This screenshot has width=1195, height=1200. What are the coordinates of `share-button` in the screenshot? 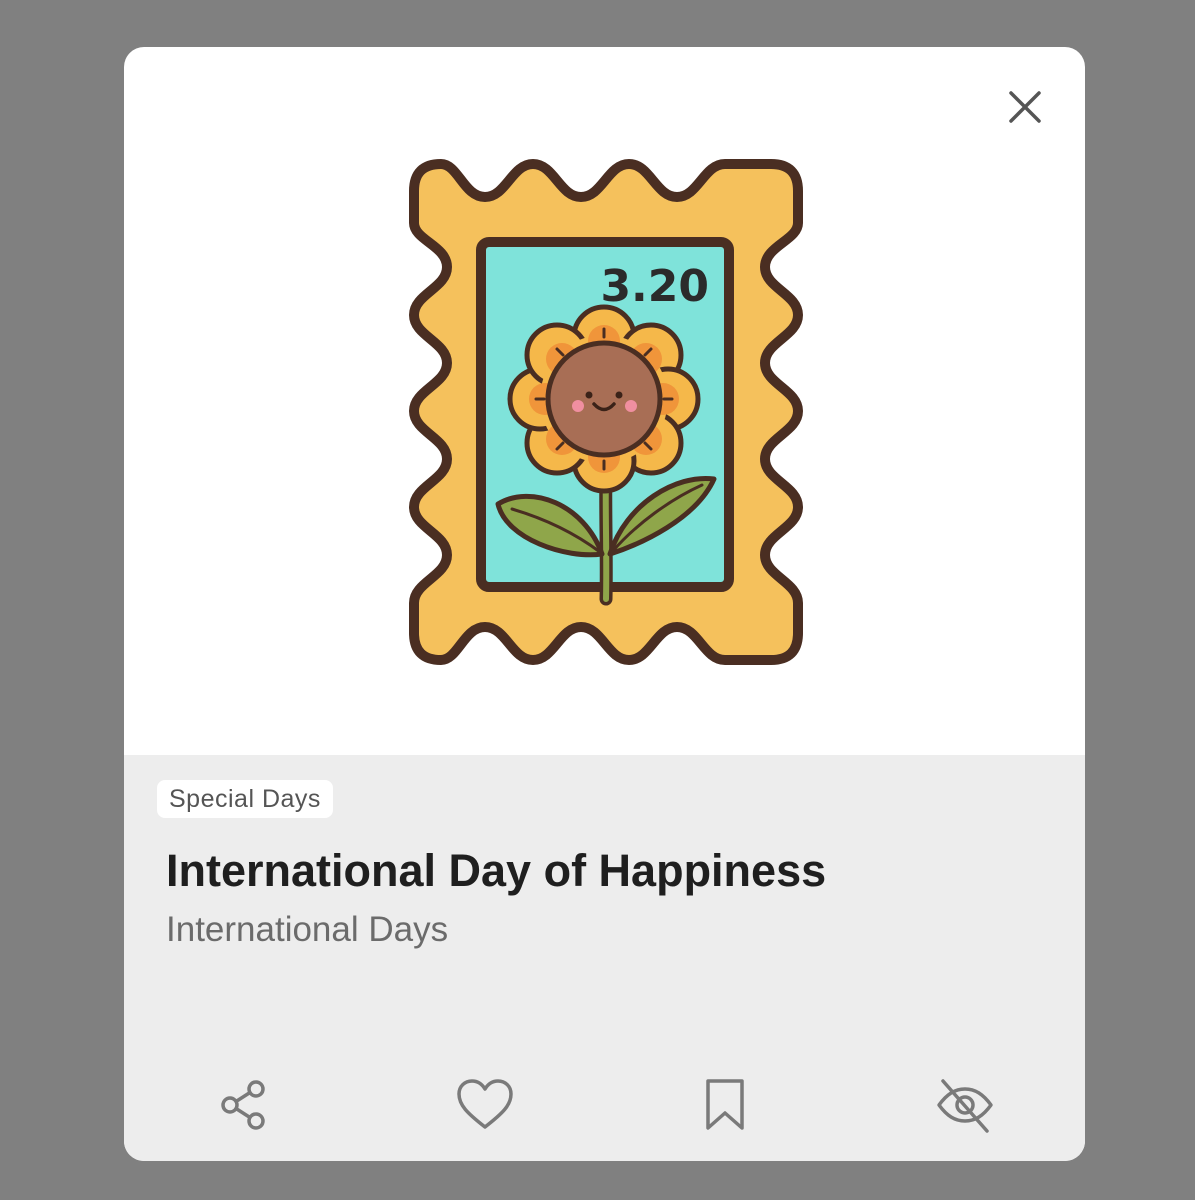 It's located at (244, 1105).